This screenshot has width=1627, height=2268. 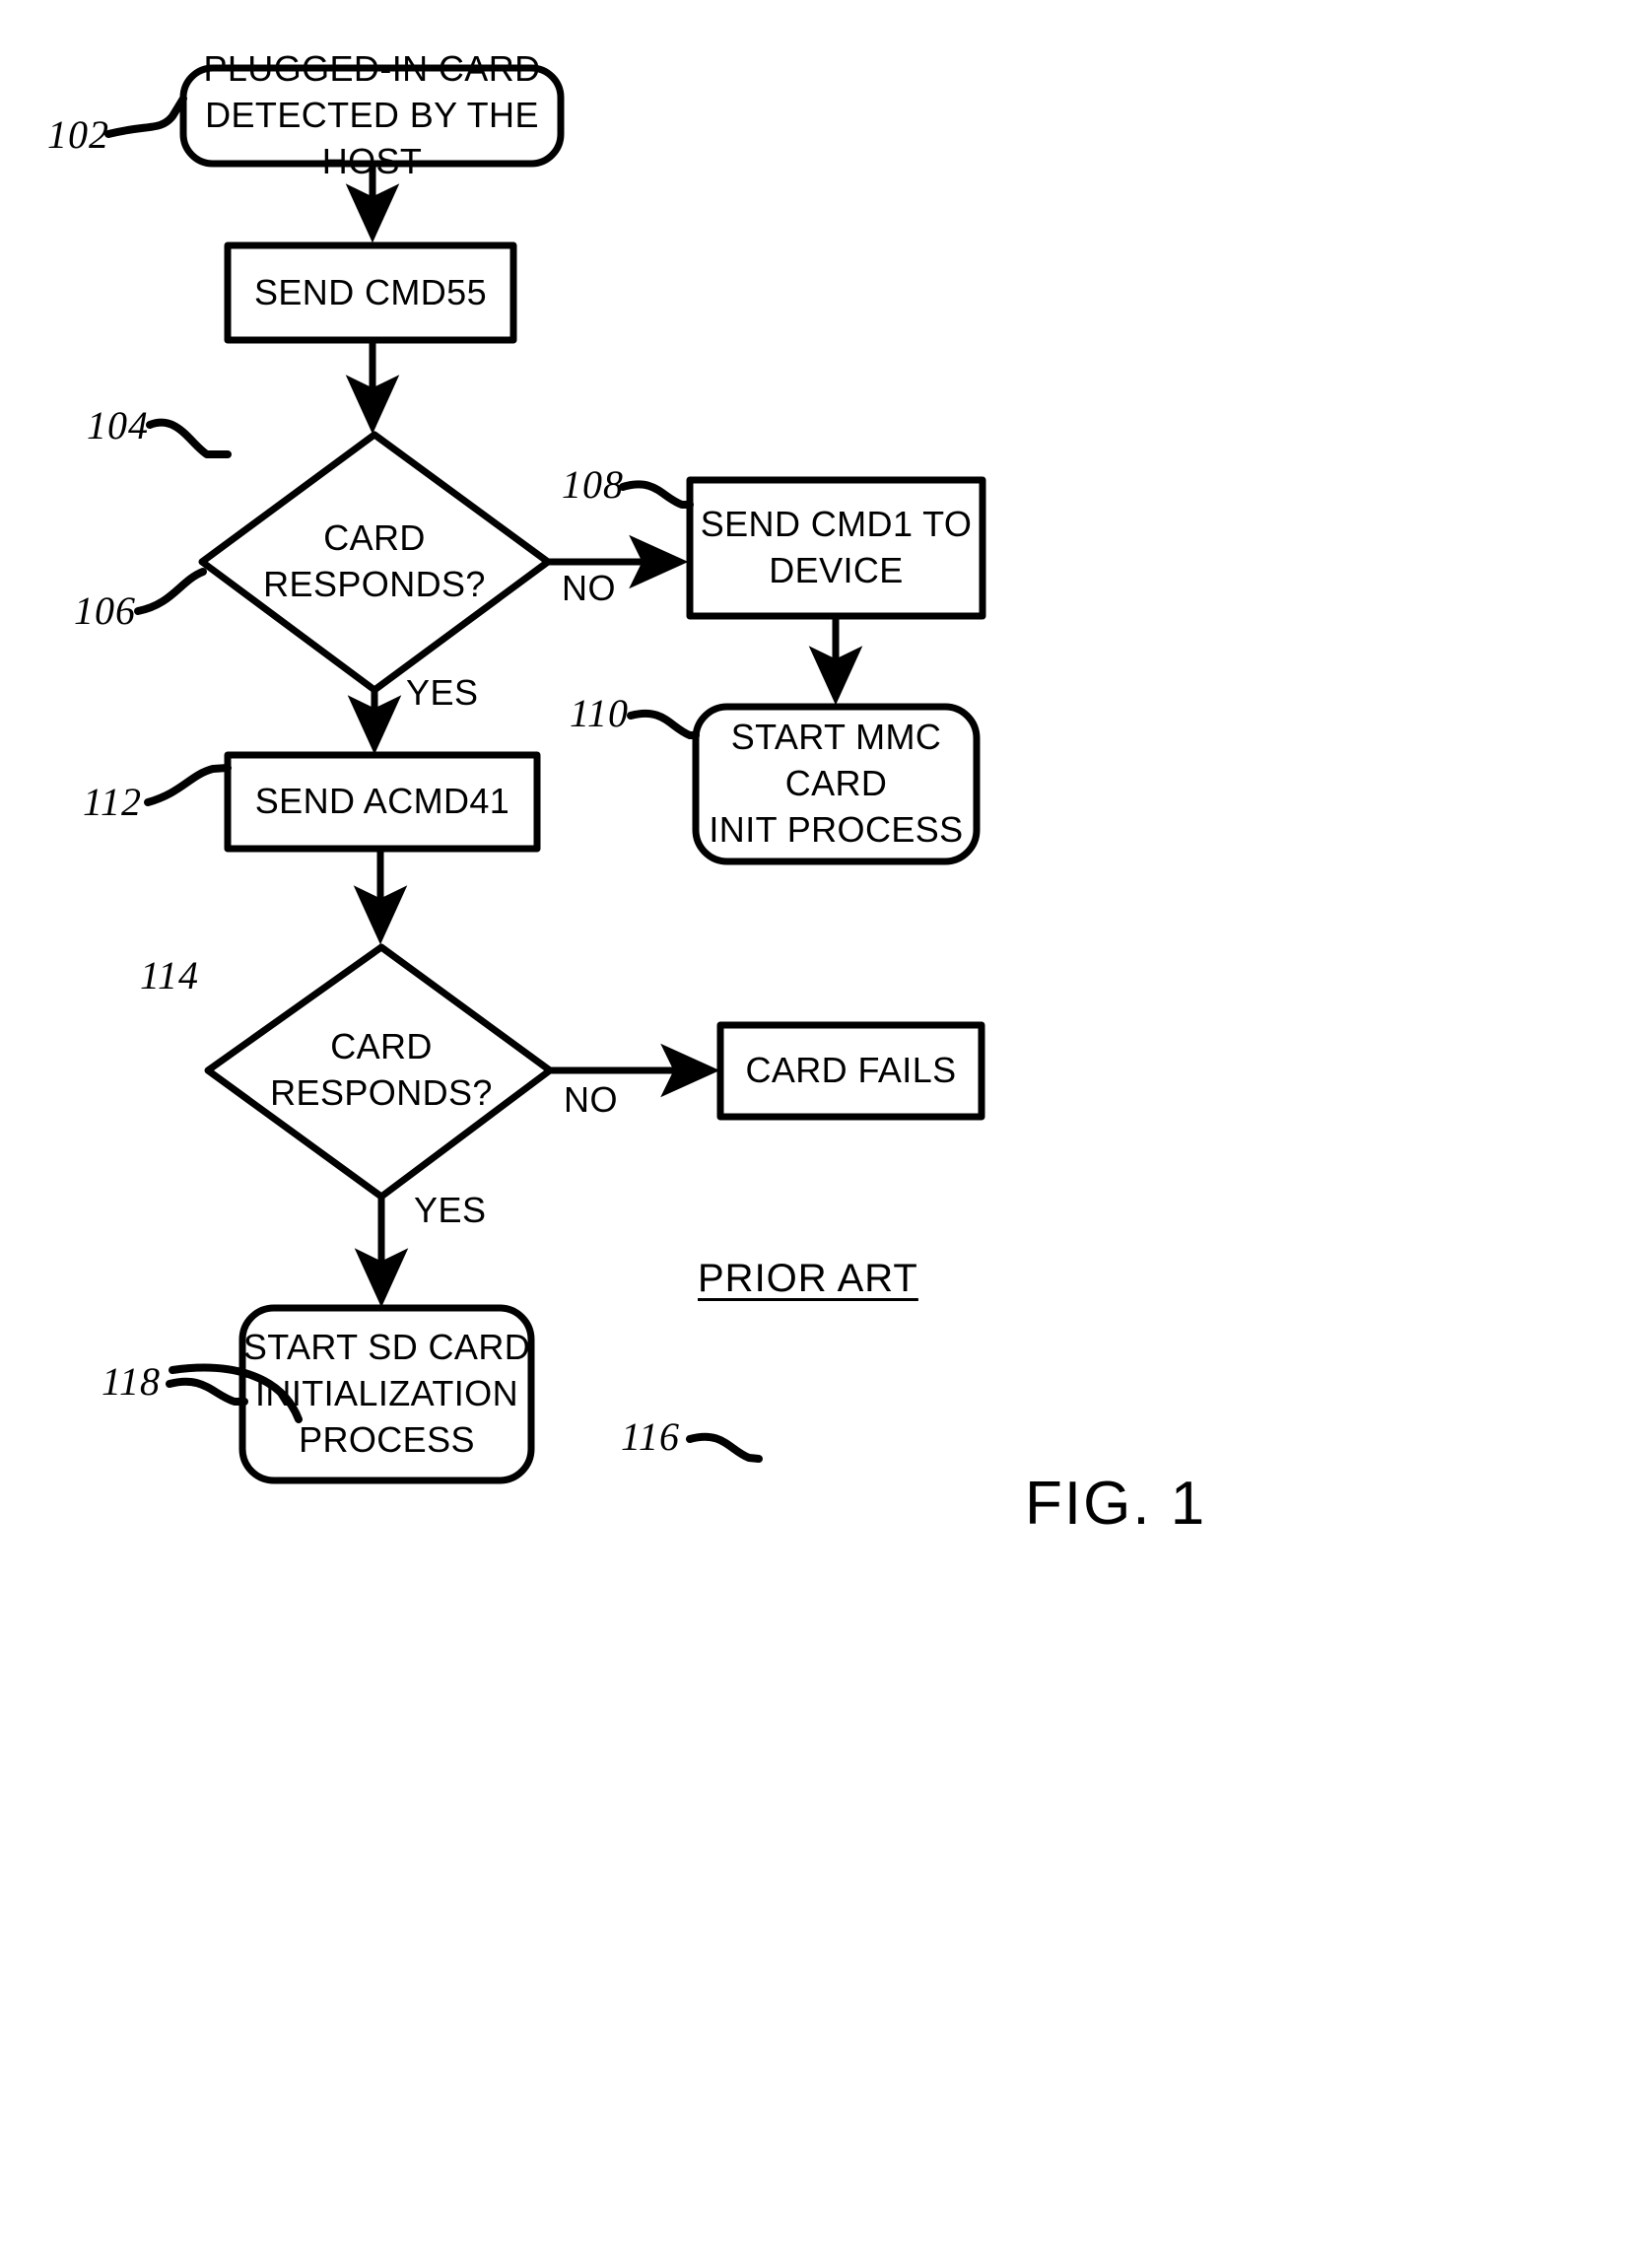 I want to click on edge-label-114-no: NO, so click(x=591, y=1099).